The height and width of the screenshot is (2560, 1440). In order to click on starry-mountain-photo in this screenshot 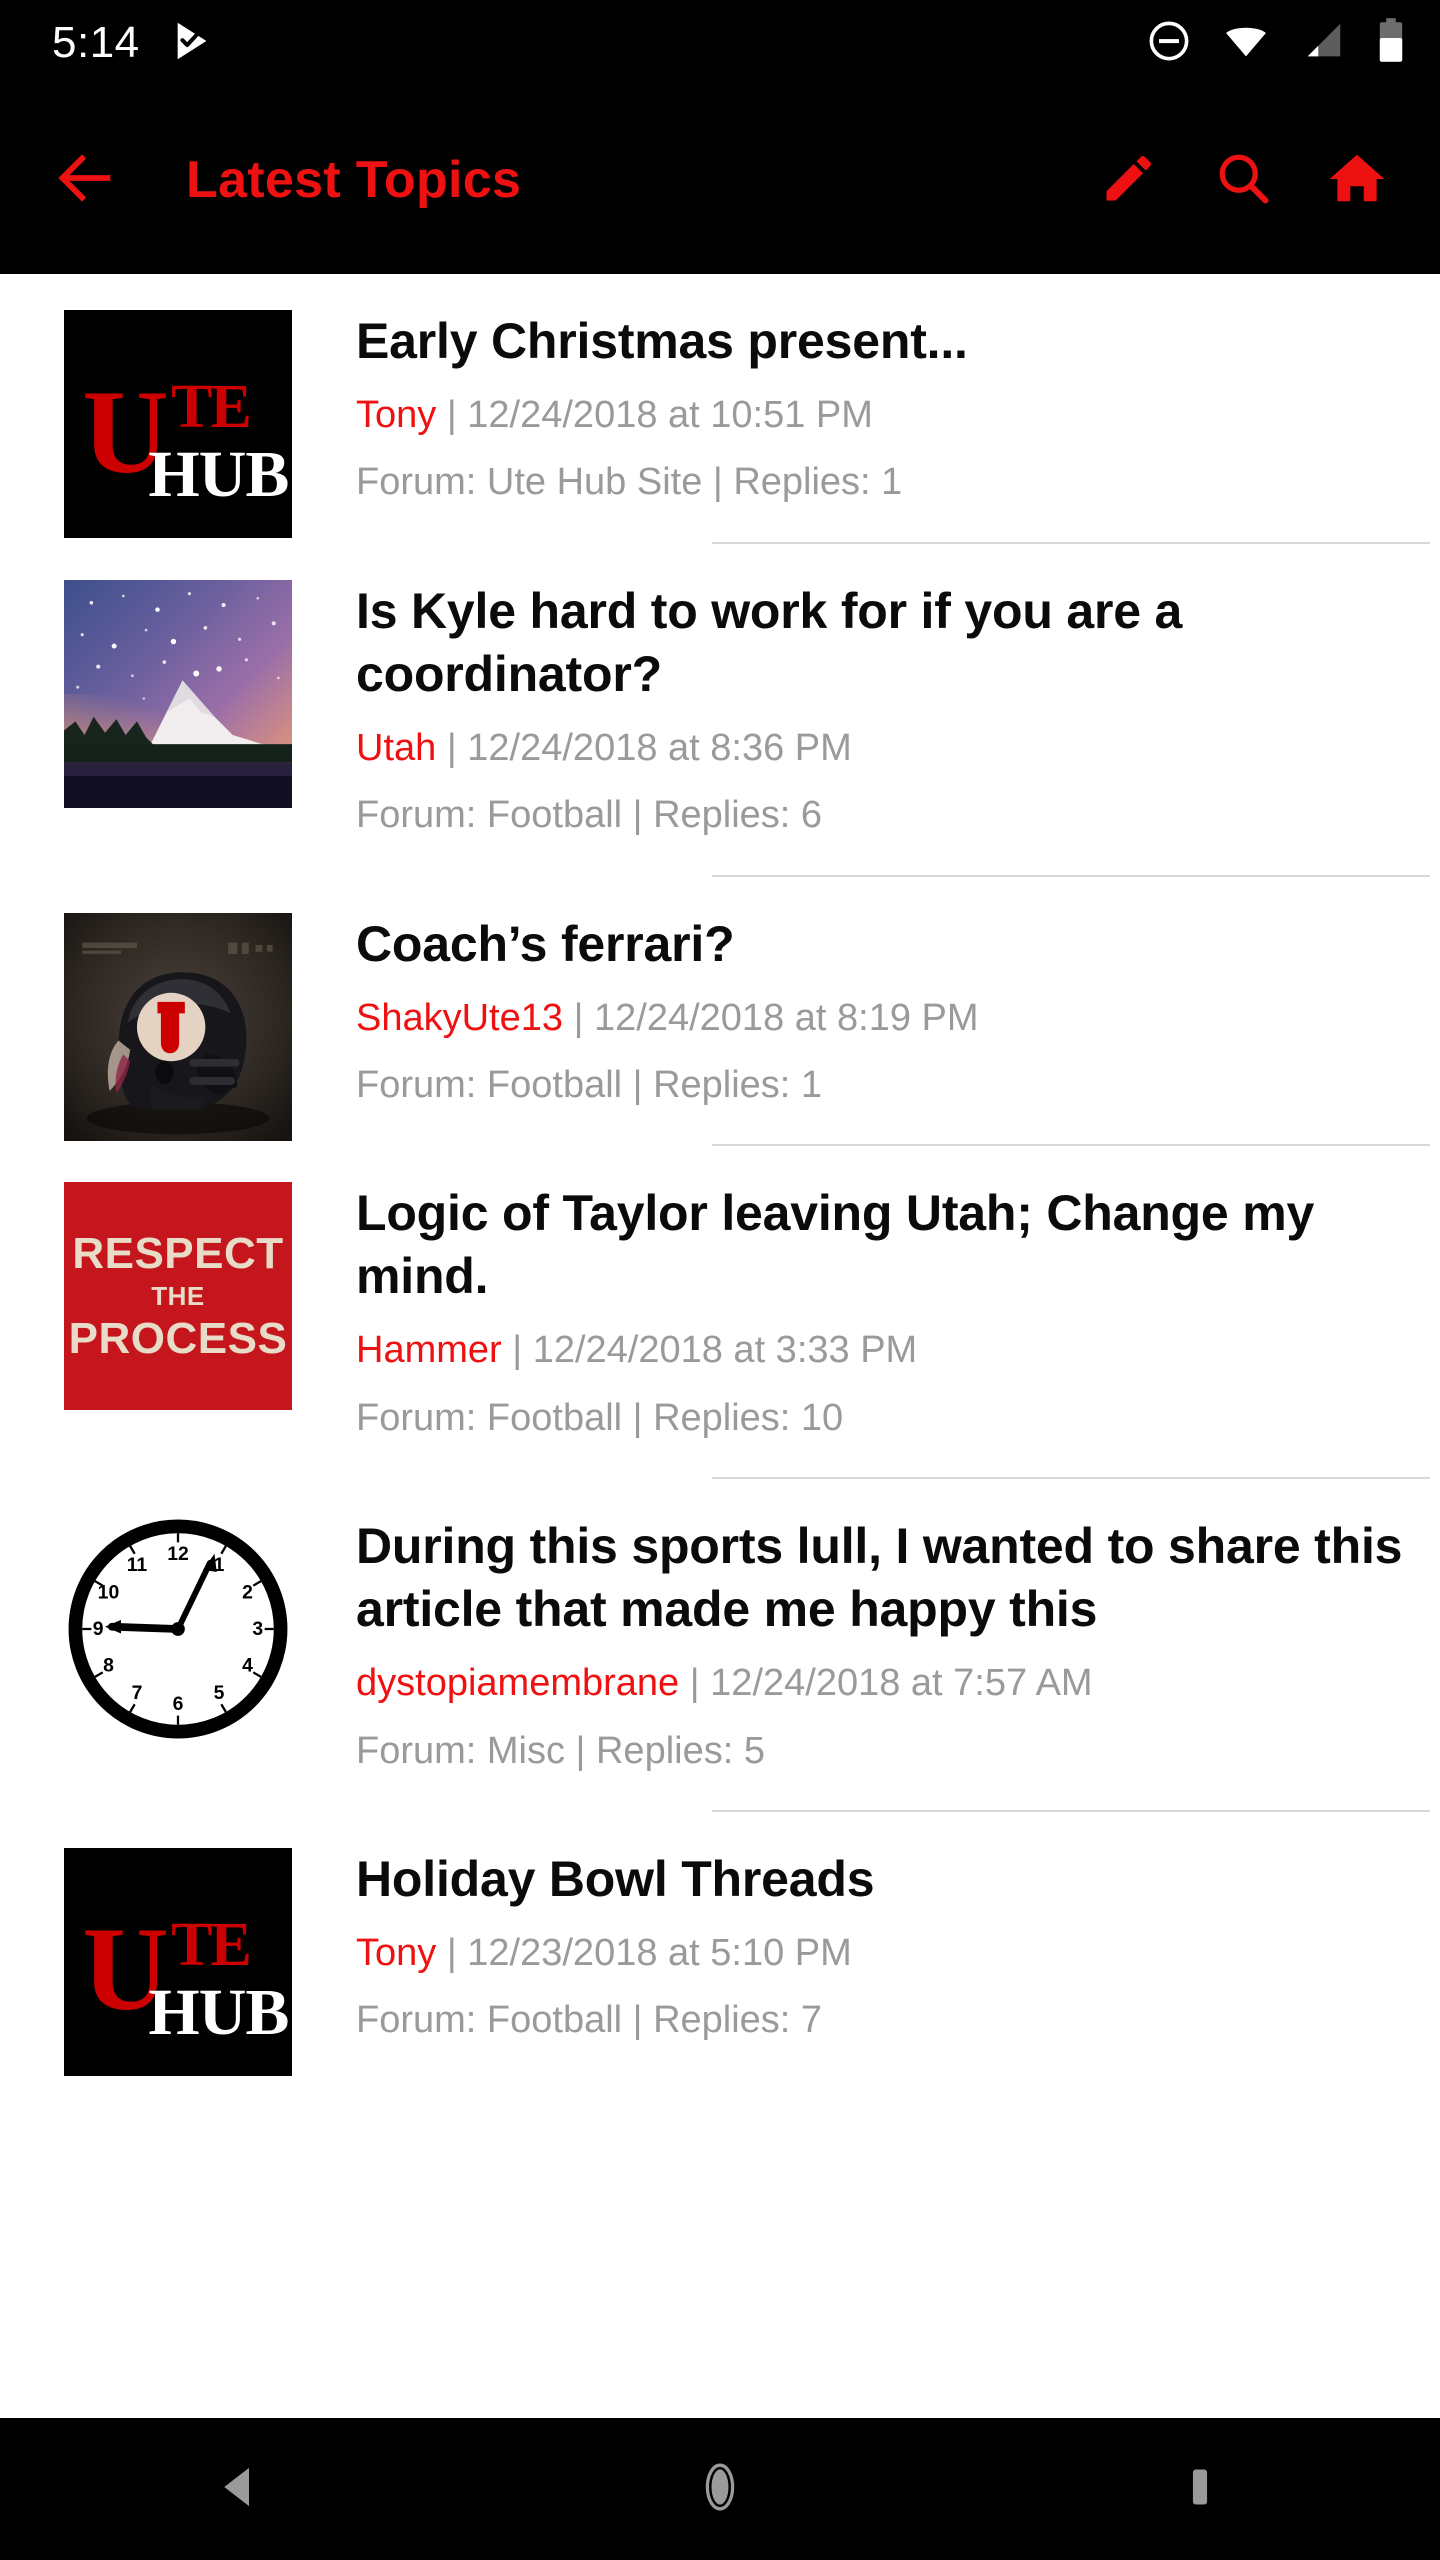, I will do `click(178, 693)`.